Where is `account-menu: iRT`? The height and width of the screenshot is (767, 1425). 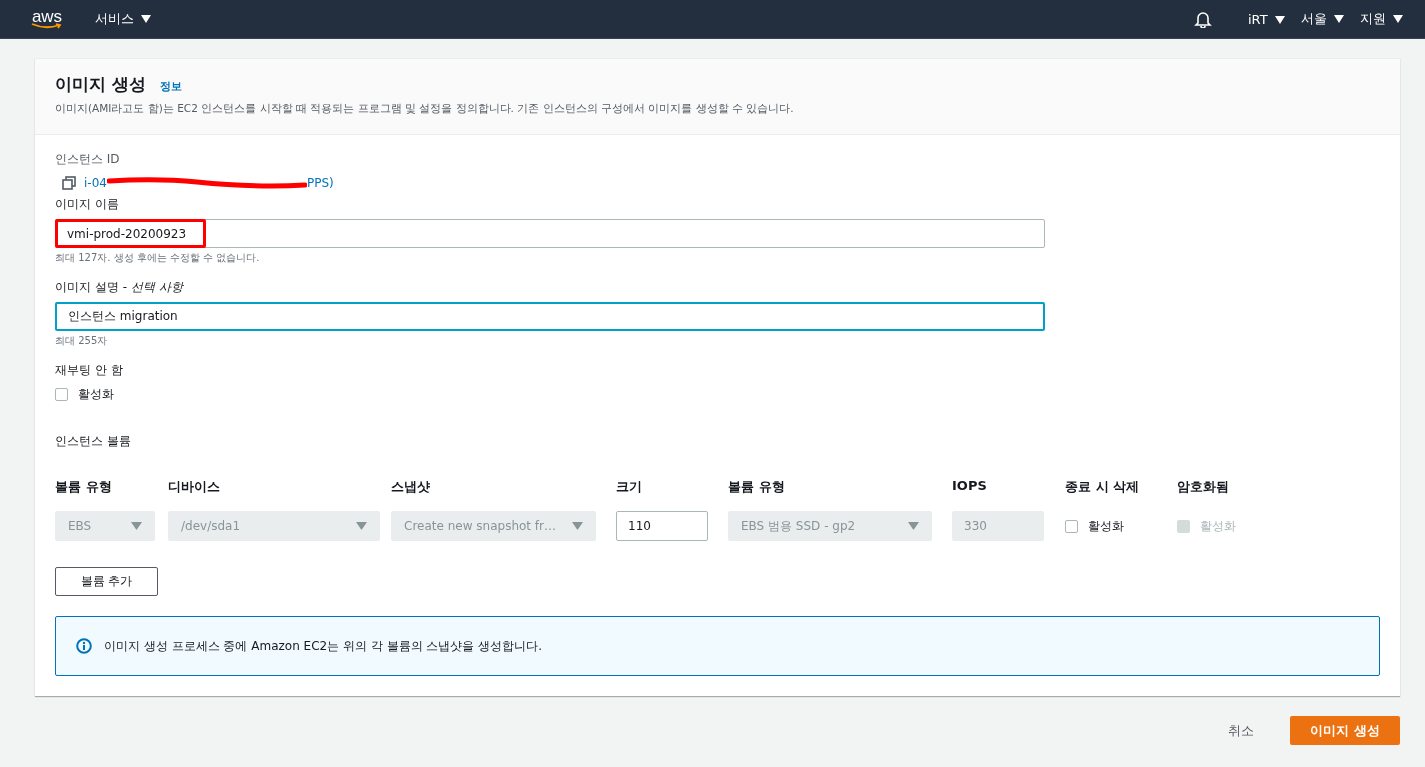
account-menu: iRT is located at coordinates (1266, 19).